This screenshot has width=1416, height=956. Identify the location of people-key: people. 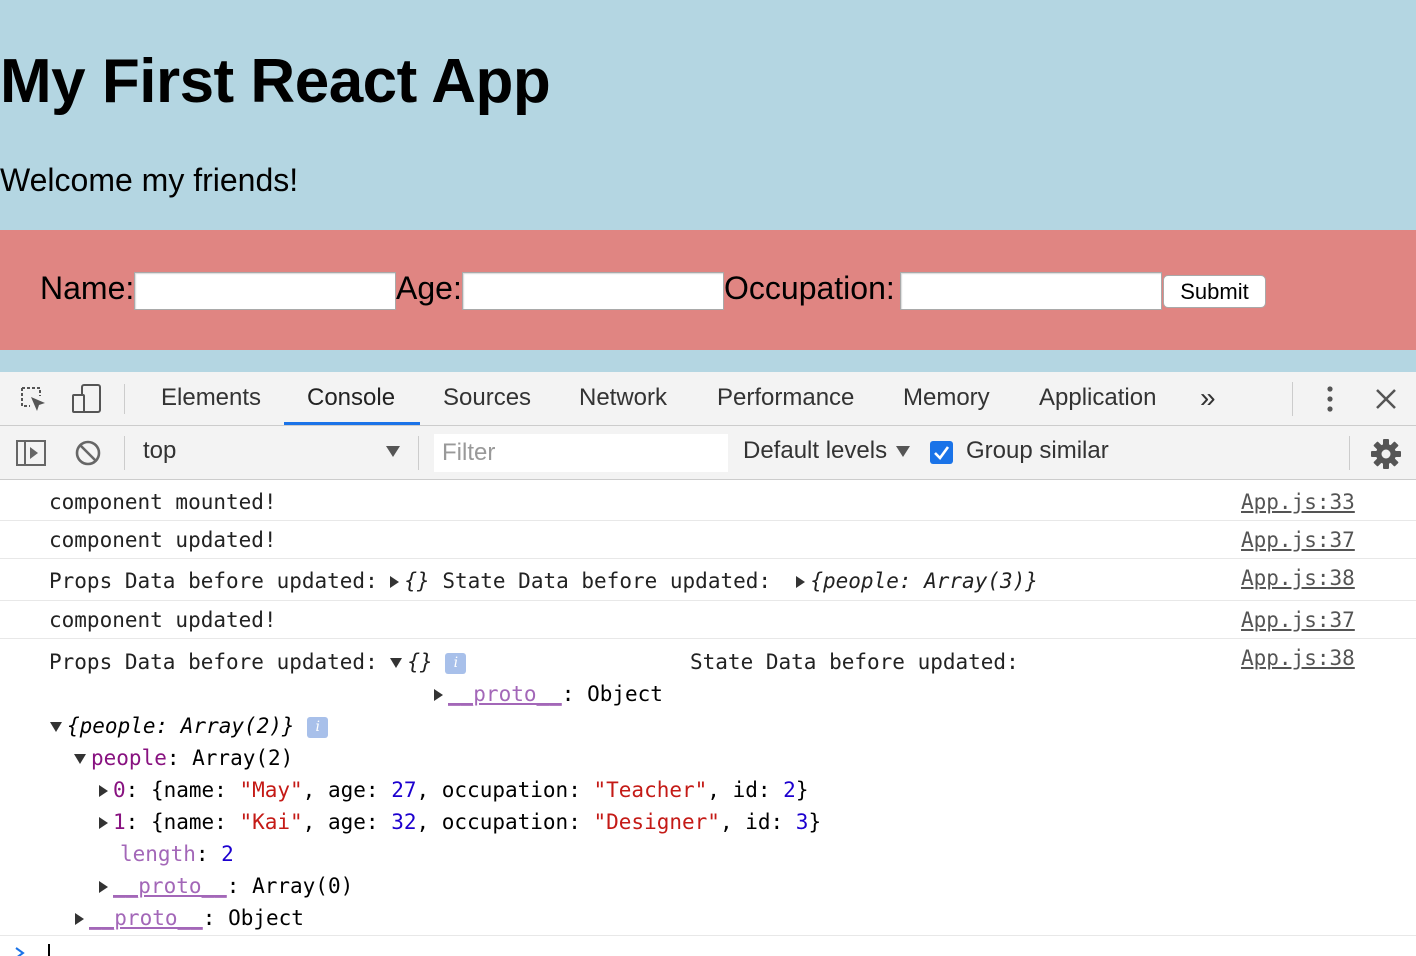
(129, 758).